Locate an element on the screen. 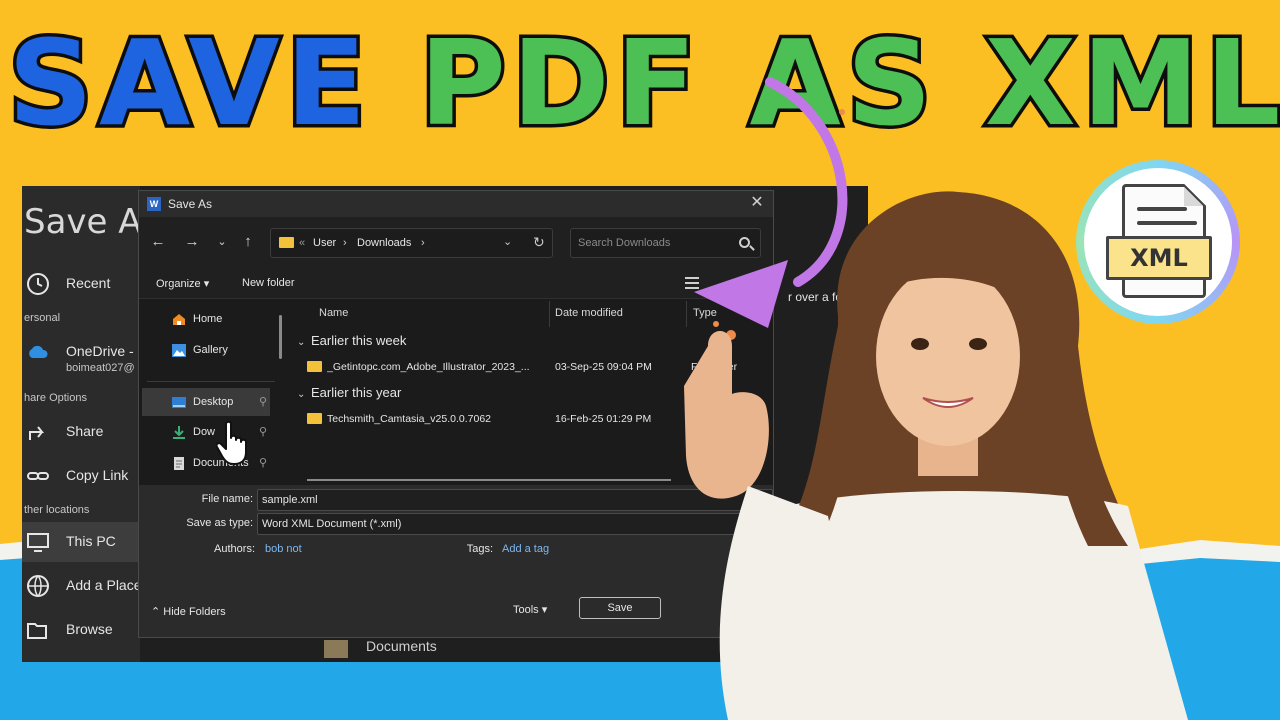 The image size is (1280, 720). backstage-browse: Browse is located at coordinates (81, 630).